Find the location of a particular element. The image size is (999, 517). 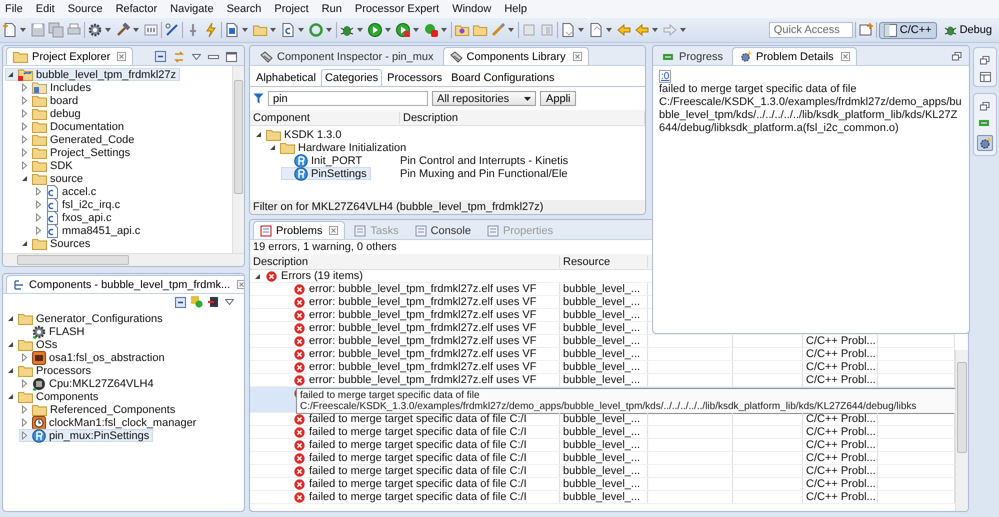

tree-item: Referenced_Components is located at coordinates (99, 409).